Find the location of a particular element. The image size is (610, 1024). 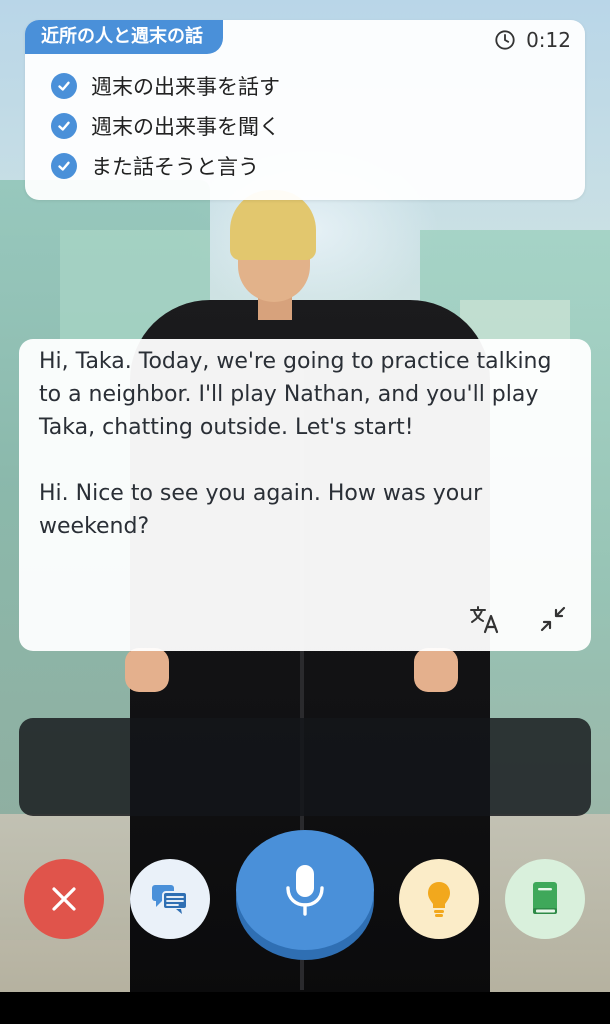

close-icon is located at coordinates (64, 899).